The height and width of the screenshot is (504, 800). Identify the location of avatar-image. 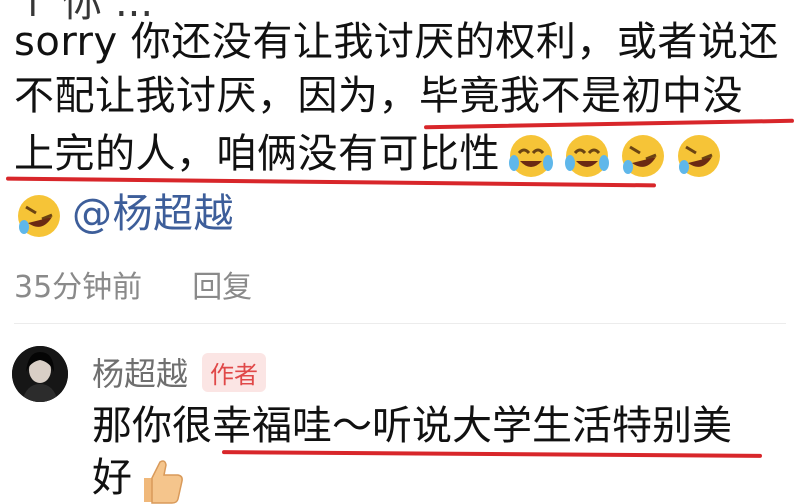
(40, 374).